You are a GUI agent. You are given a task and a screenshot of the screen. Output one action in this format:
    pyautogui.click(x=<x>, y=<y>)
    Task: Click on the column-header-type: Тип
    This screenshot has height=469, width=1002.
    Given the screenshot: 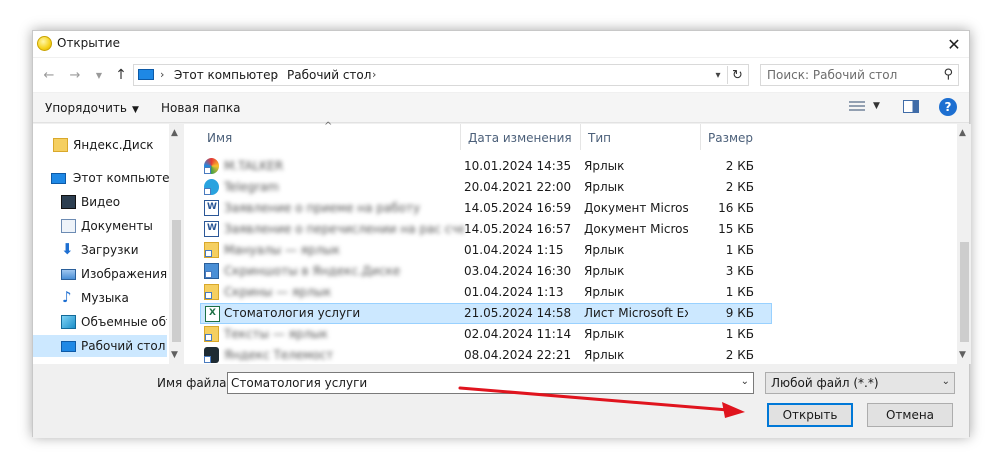 What is the action you would take?
    pyautogui.click(x=641, y=137)
    